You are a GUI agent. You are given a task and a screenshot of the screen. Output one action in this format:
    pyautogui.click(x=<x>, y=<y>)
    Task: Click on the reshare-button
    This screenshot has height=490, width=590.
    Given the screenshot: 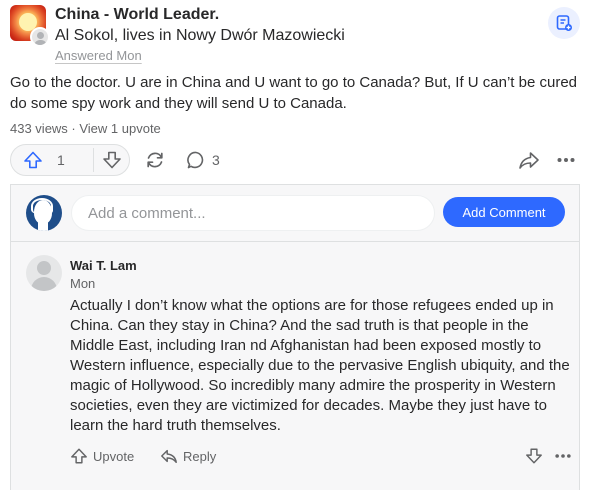 What is the action you would take?
    pyautogui.click(x=155, y=160)
    